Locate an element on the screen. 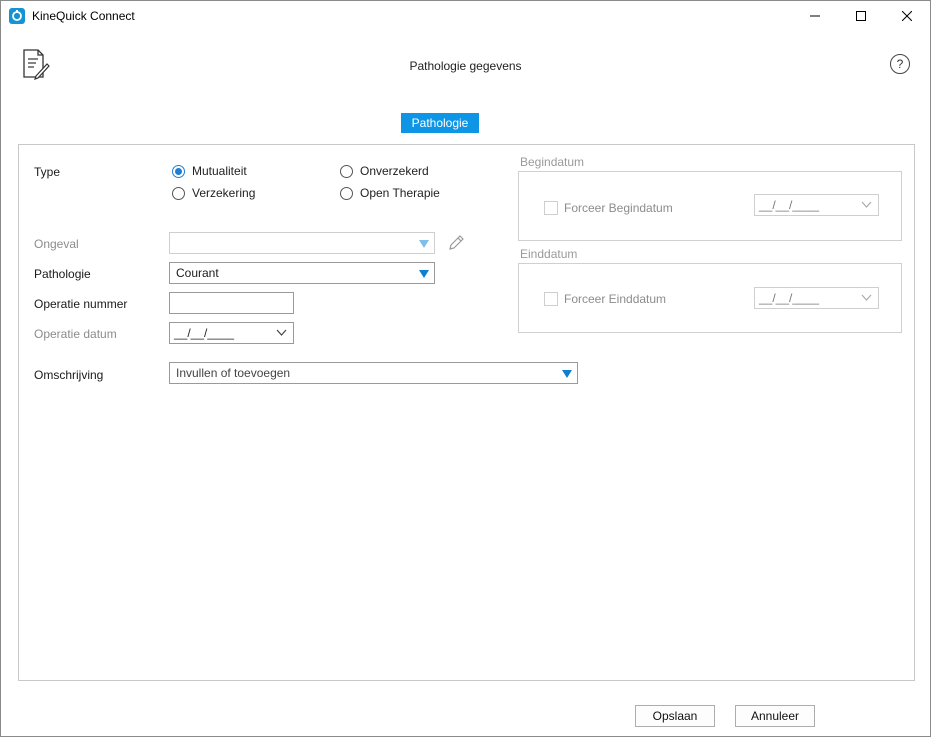 The width and height of the screenshot is (931, 737). radio-onverzekerd: Onverzekerd is located at coordinates (384, 171).